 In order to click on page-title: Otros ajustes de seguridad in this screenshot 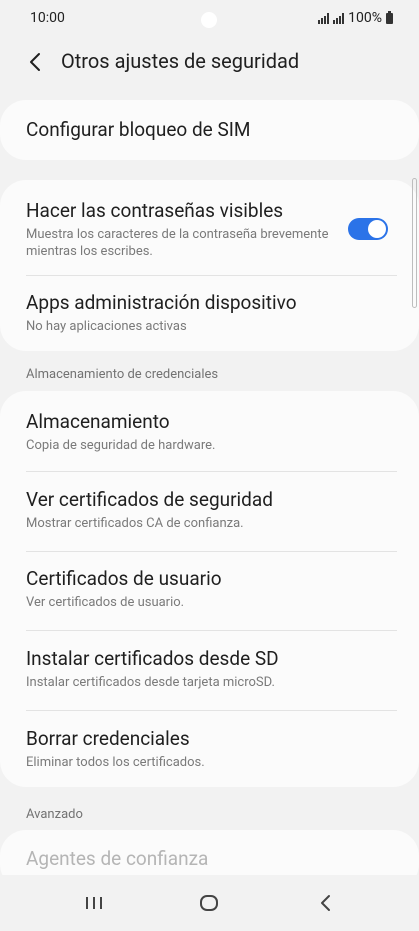, I will do `click(180, 61)`.